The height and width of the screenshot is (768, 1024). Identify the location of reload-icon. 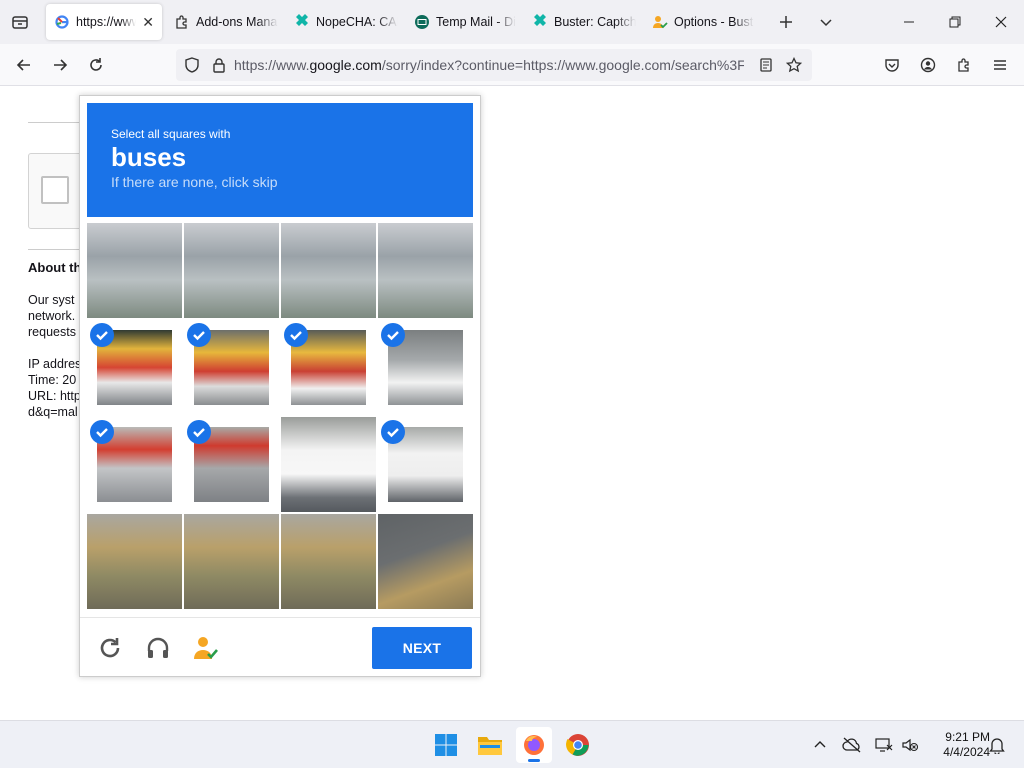
(96, 64).